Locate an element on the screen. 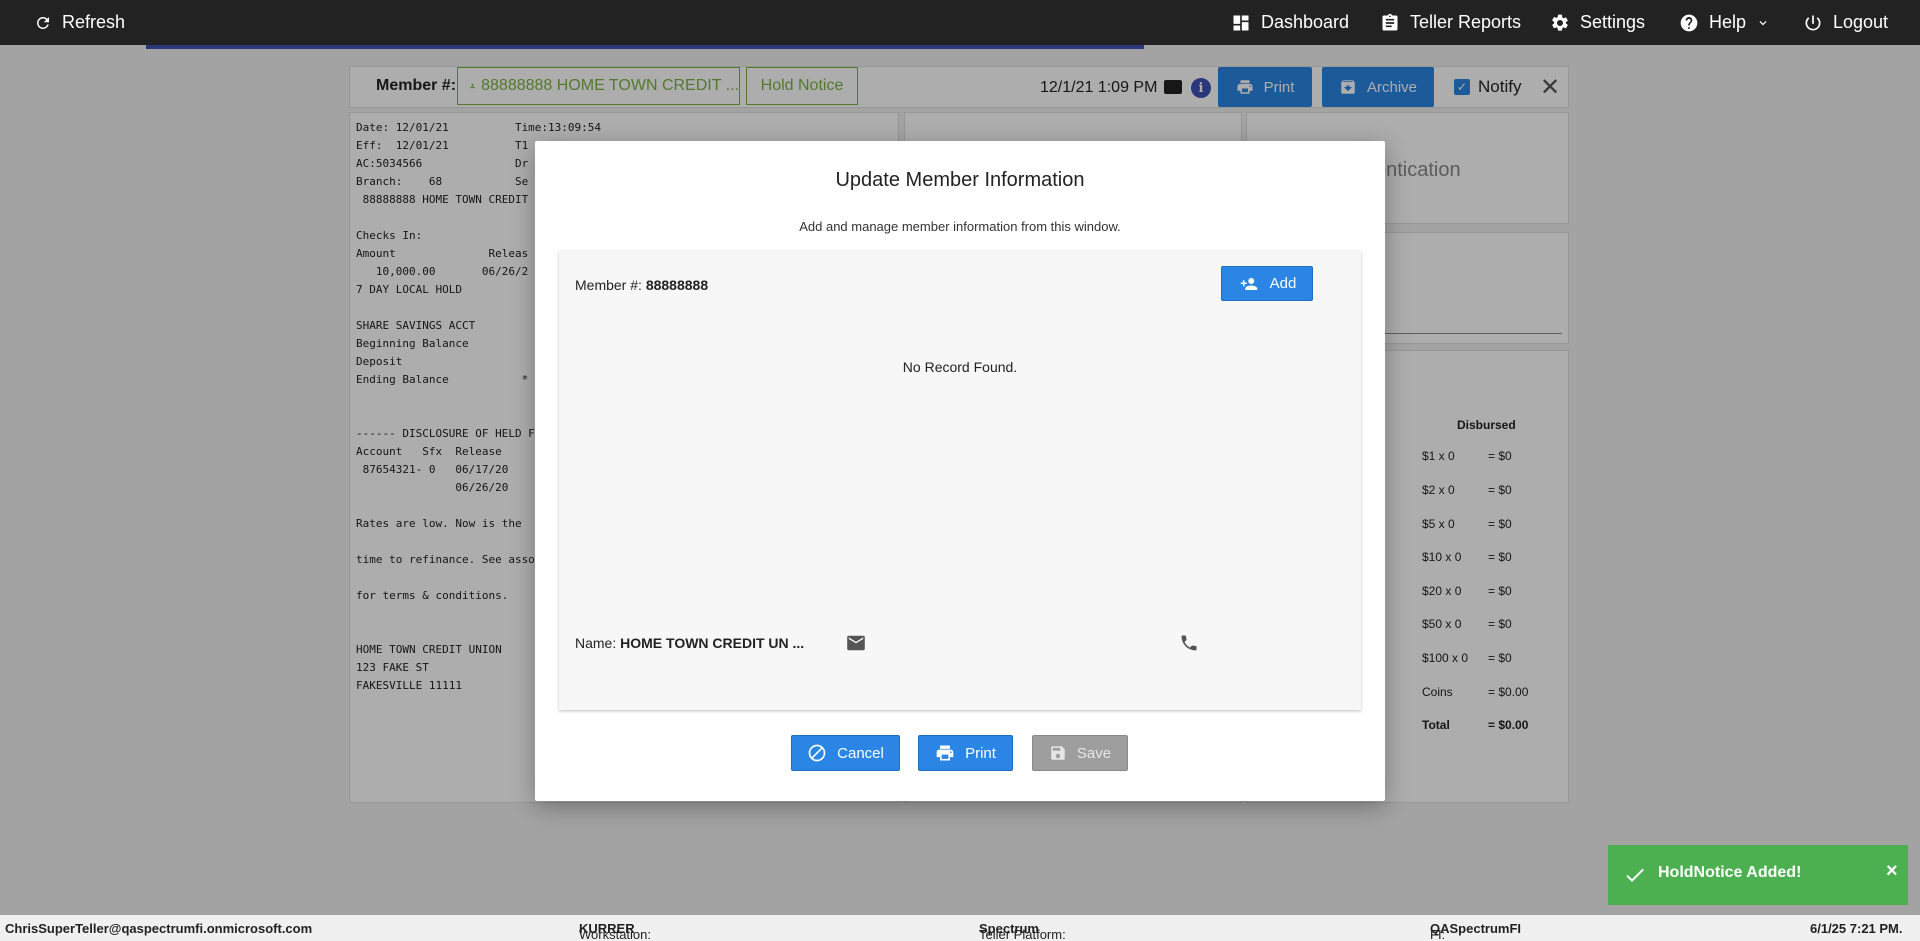 Image resolution: width=1920 pixels, height=941 pixels. nav-teller-reports: Teller Reports is located at coordinates (1450, 22).